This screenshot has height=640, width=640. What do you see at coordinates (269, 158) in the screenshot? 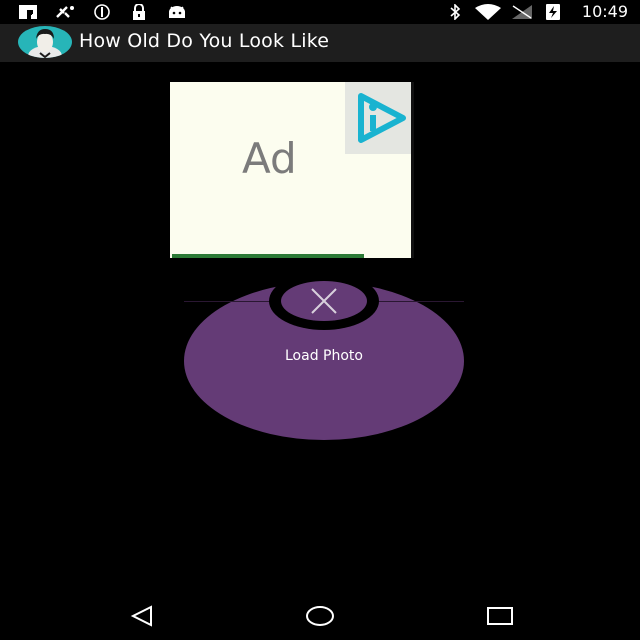
I see `ad-label: Ad` at bounding box center [269, 158].